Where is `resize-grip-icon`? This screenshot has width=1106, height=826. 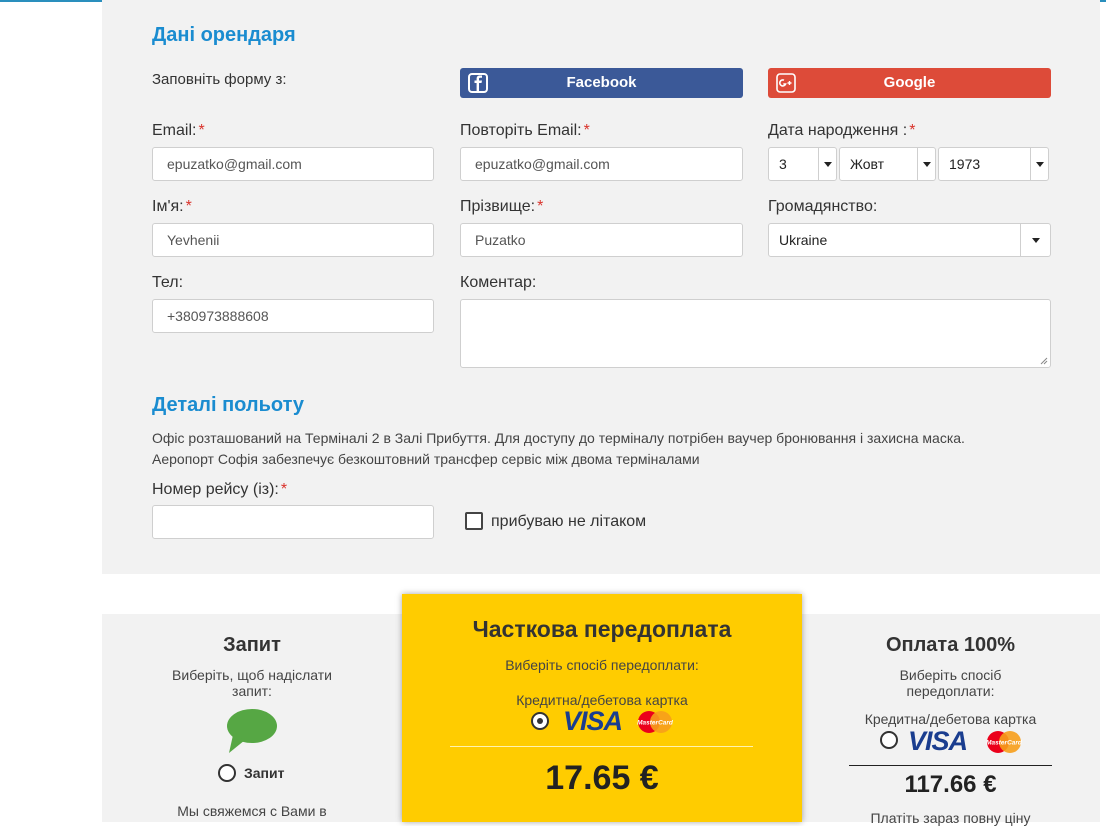 resize-grip-icon is located at coordinates (1044, 361).